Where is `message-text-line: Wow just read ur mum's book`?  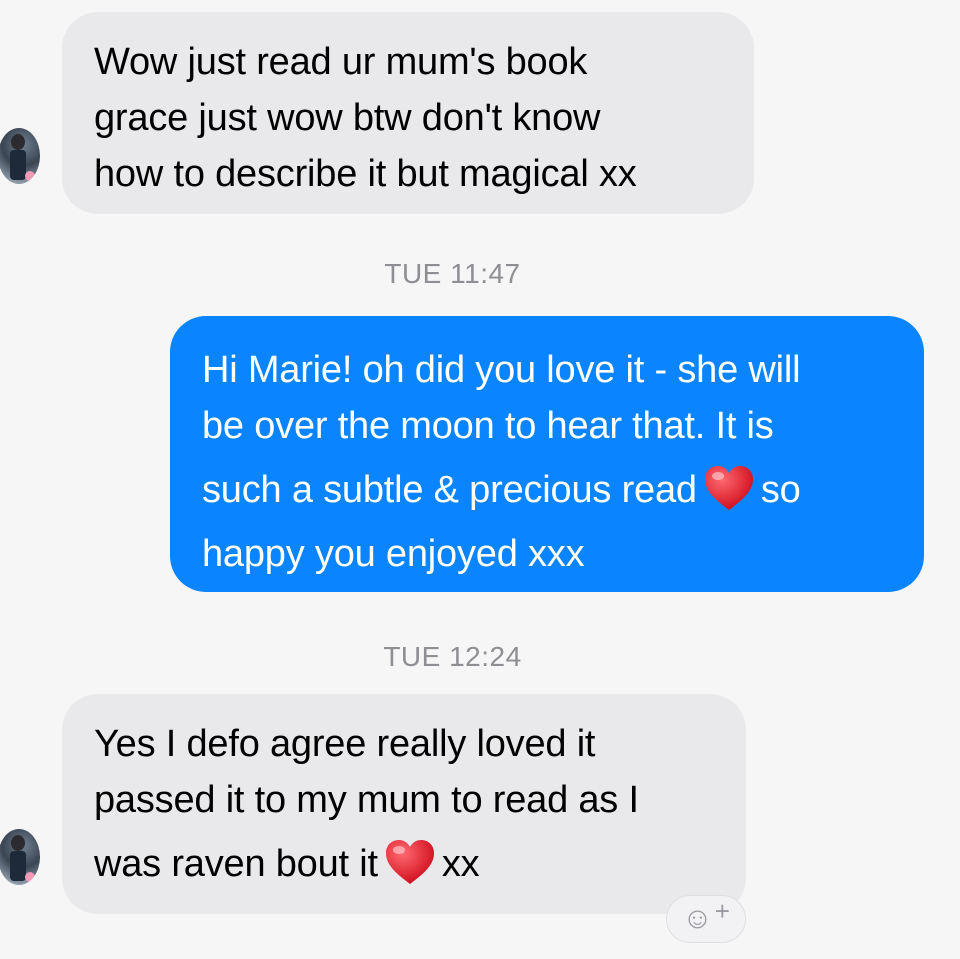 message-text-line: Wow just read ur mum's book is located at coordinates (341, 62).